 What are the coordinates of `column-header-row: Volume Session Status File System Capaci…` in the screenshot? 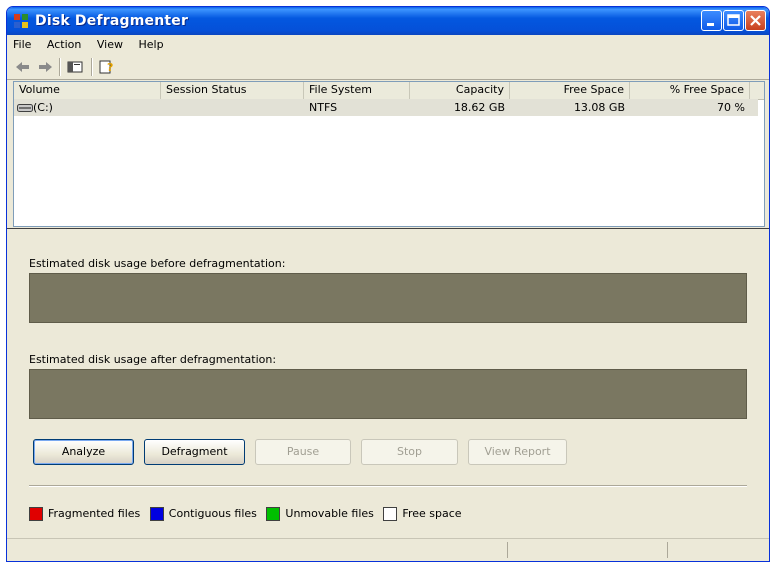 It's located at (389, 91).